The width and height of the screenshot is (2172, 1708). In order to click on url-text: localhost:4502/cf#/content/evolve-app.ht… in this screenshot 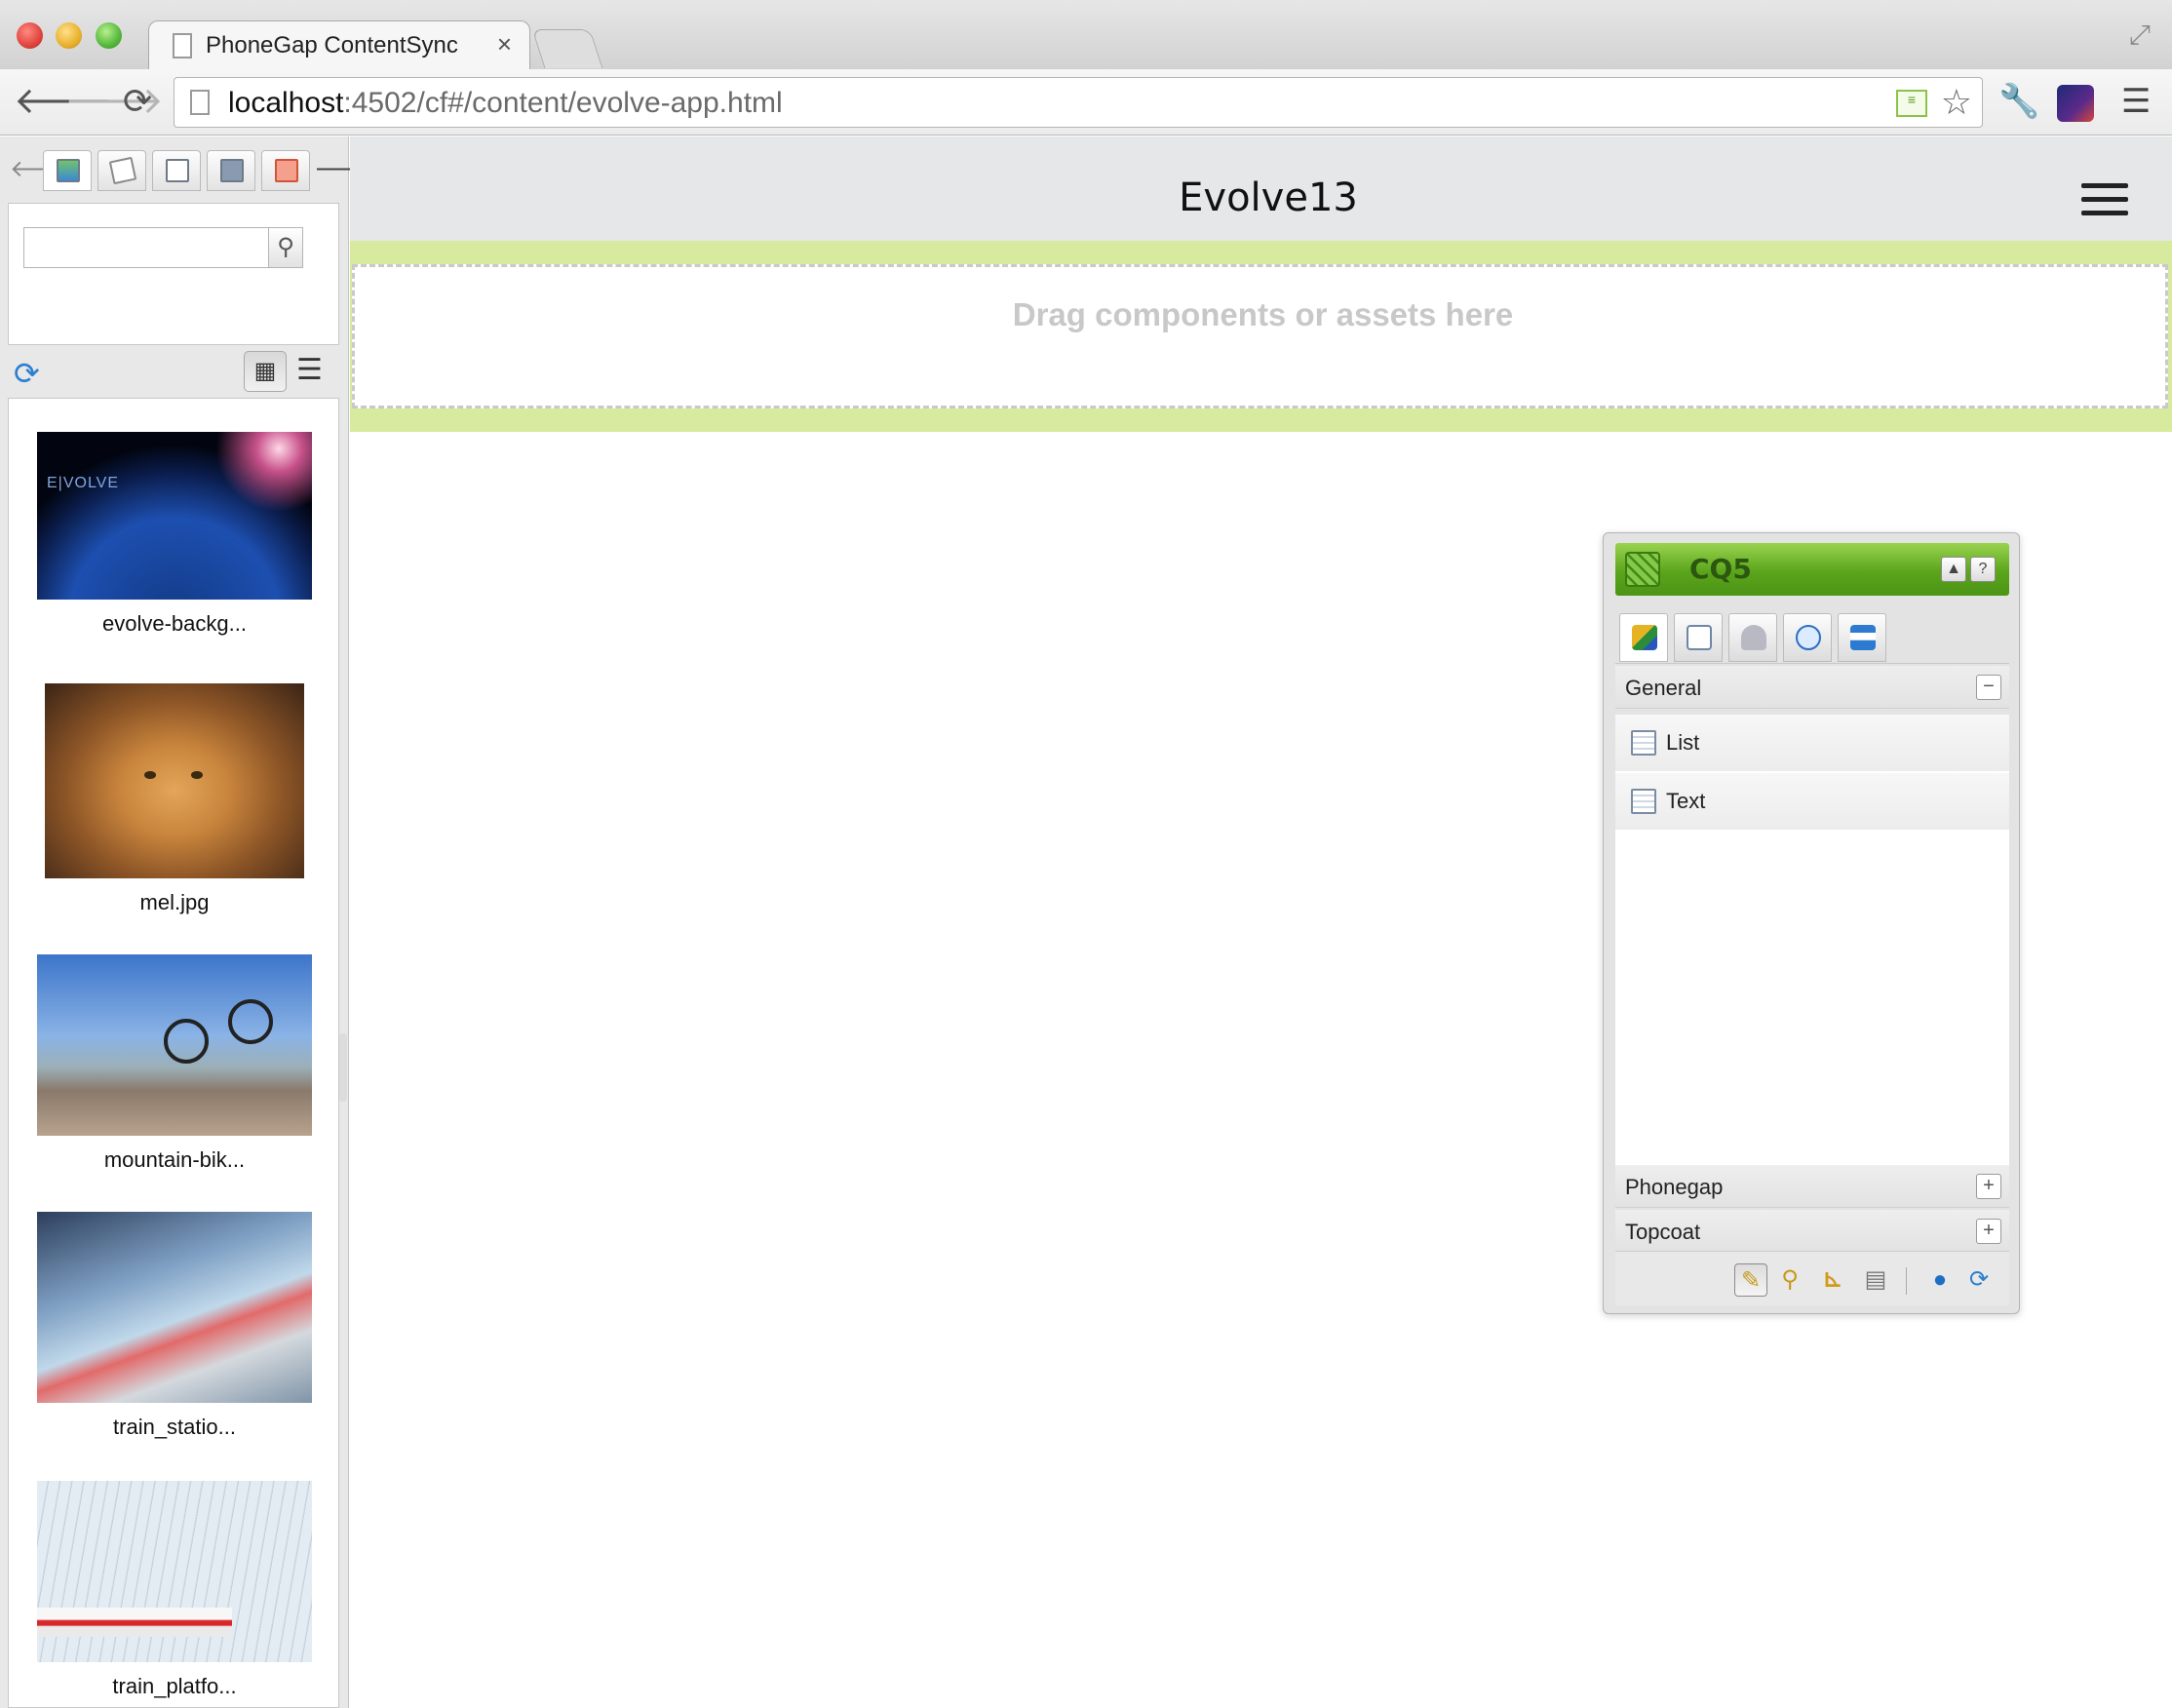, I will do `click(505, 103)`.